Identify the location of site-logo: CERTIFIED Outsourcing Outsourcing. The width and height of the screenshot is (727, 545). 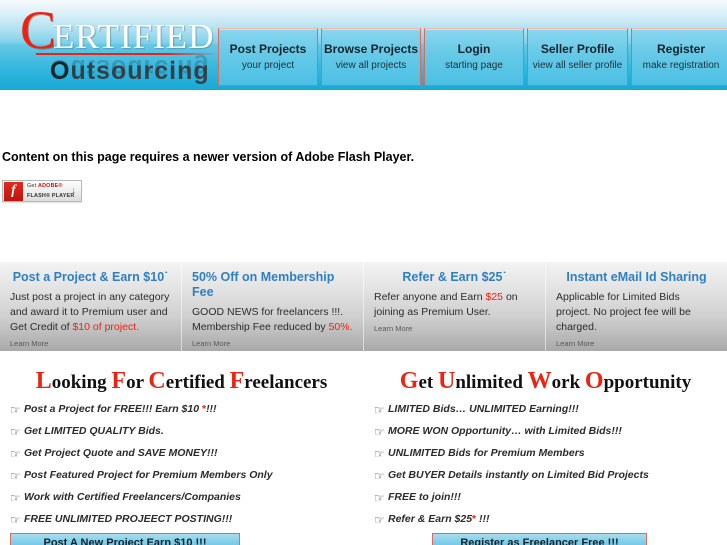
(119, 45).